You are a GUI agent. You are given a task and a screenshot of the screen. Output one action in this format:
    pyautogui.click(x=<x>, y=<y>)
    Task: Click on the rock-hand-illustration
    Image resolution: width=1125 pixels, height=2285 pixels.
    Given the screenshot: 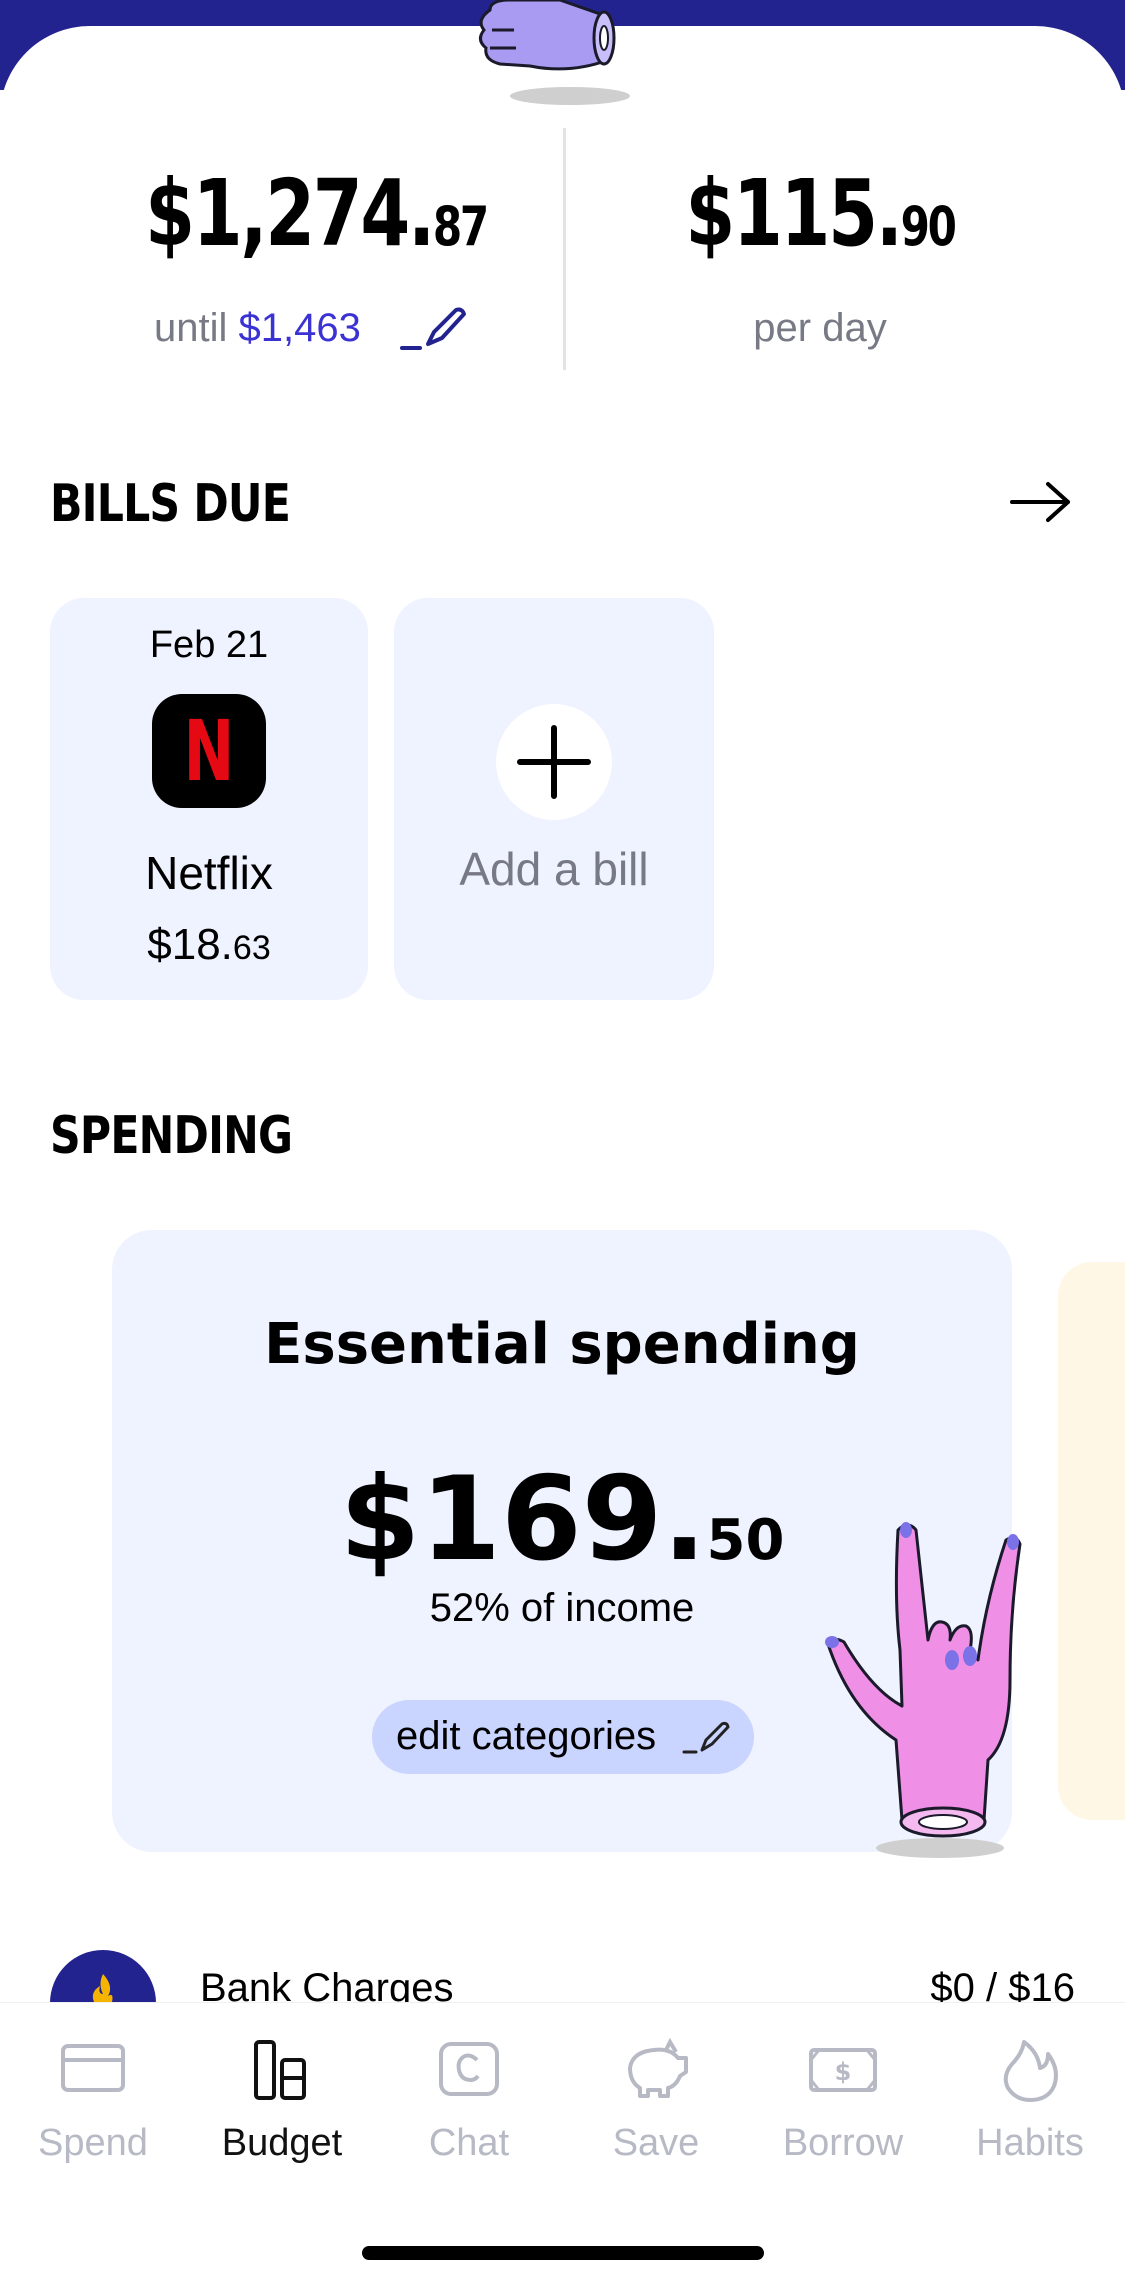 What is the action you would take?
    pyautogui.click(x=923, y=1690)
    